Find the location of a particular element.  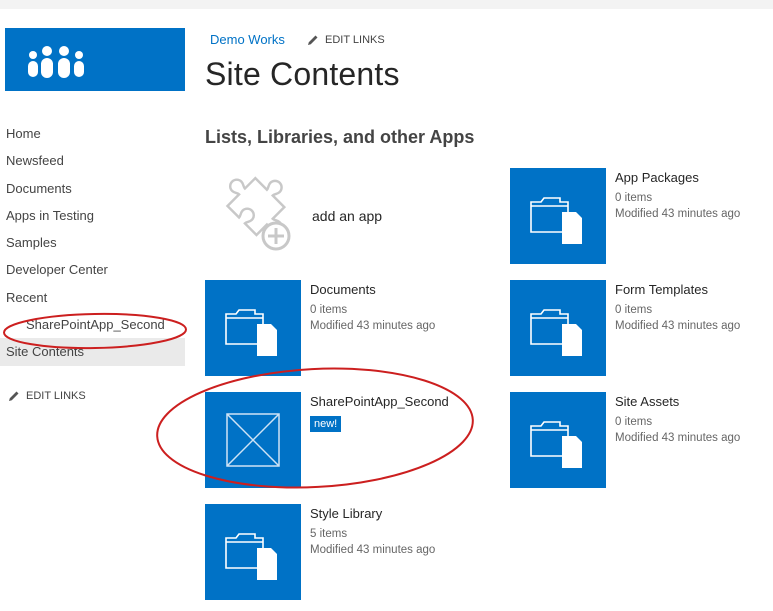

site-logo is located at coordinates (95, 59).